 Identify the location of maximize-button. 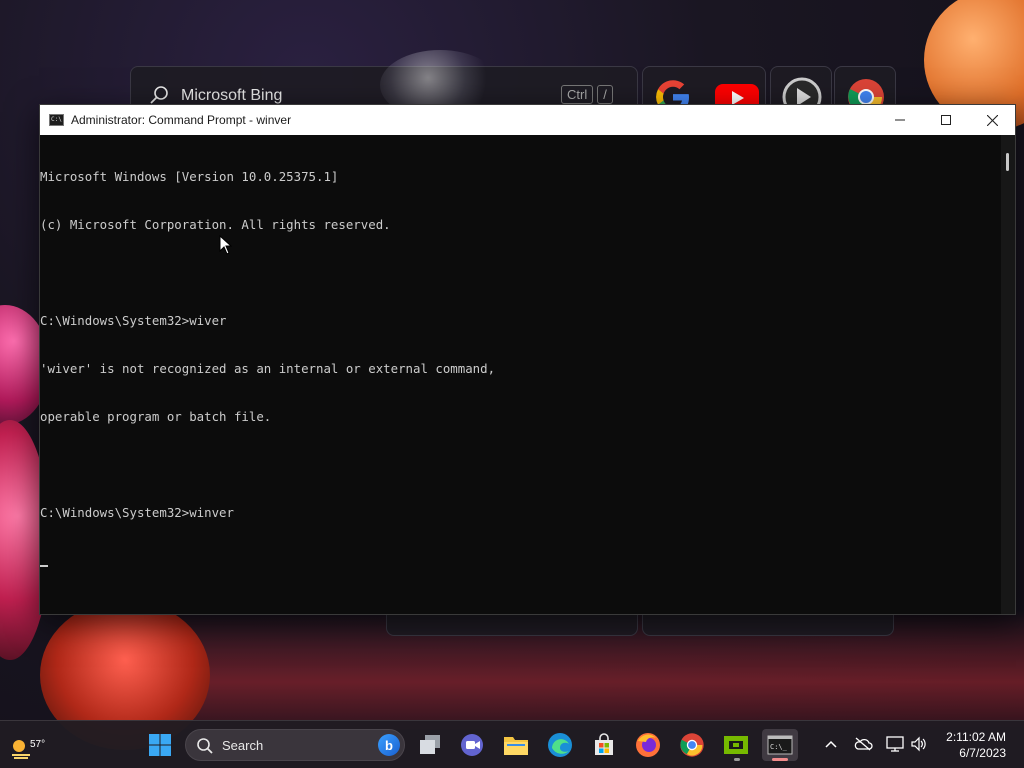
(946, 120).